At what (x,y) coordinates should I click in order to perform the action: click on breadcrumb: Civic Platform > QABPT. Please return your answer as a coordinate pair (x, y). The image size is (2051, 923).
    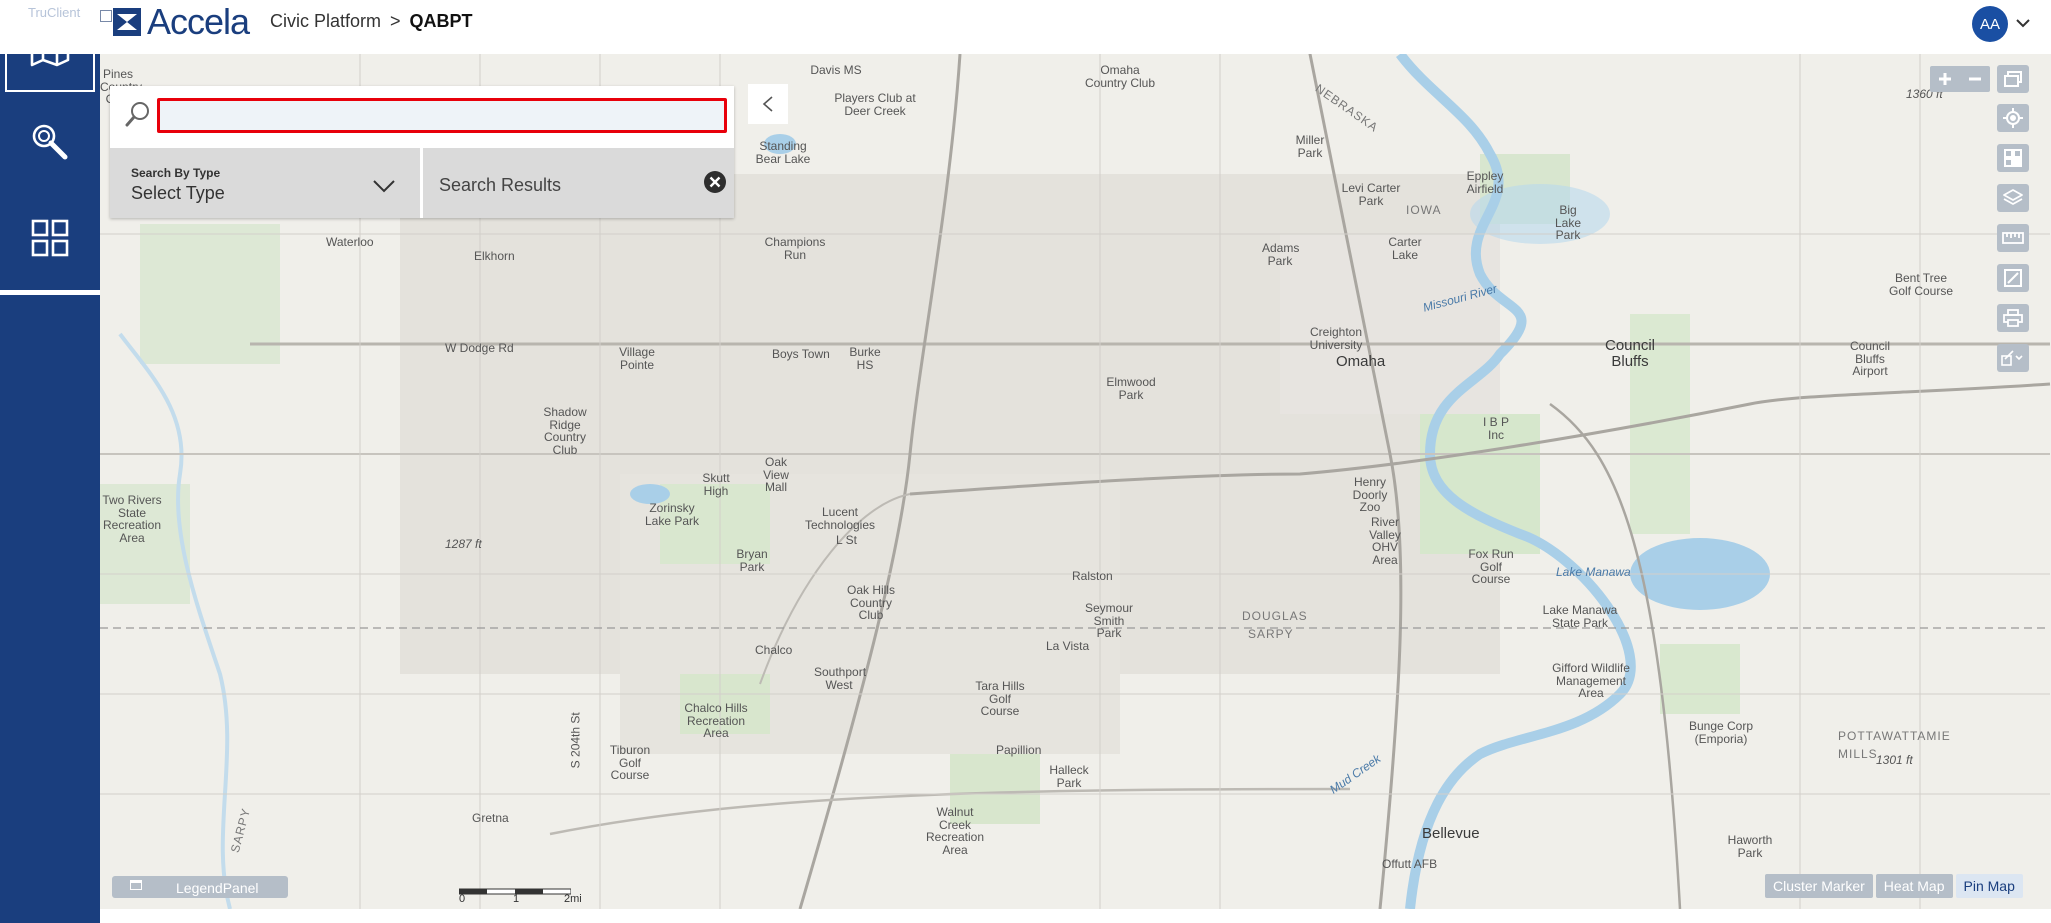
    Looking at the image, I should click on (371, 21).